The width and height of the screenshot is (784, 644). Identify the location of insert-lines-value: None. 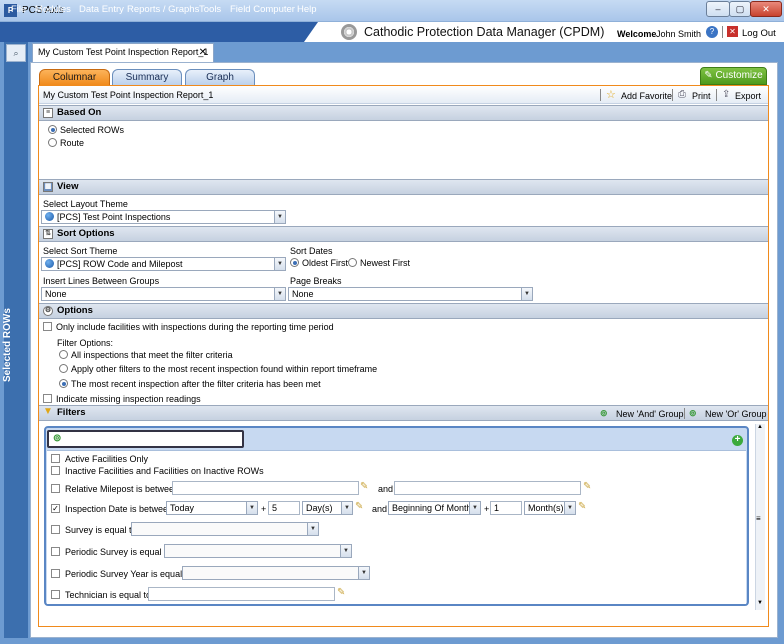
(56, 294).